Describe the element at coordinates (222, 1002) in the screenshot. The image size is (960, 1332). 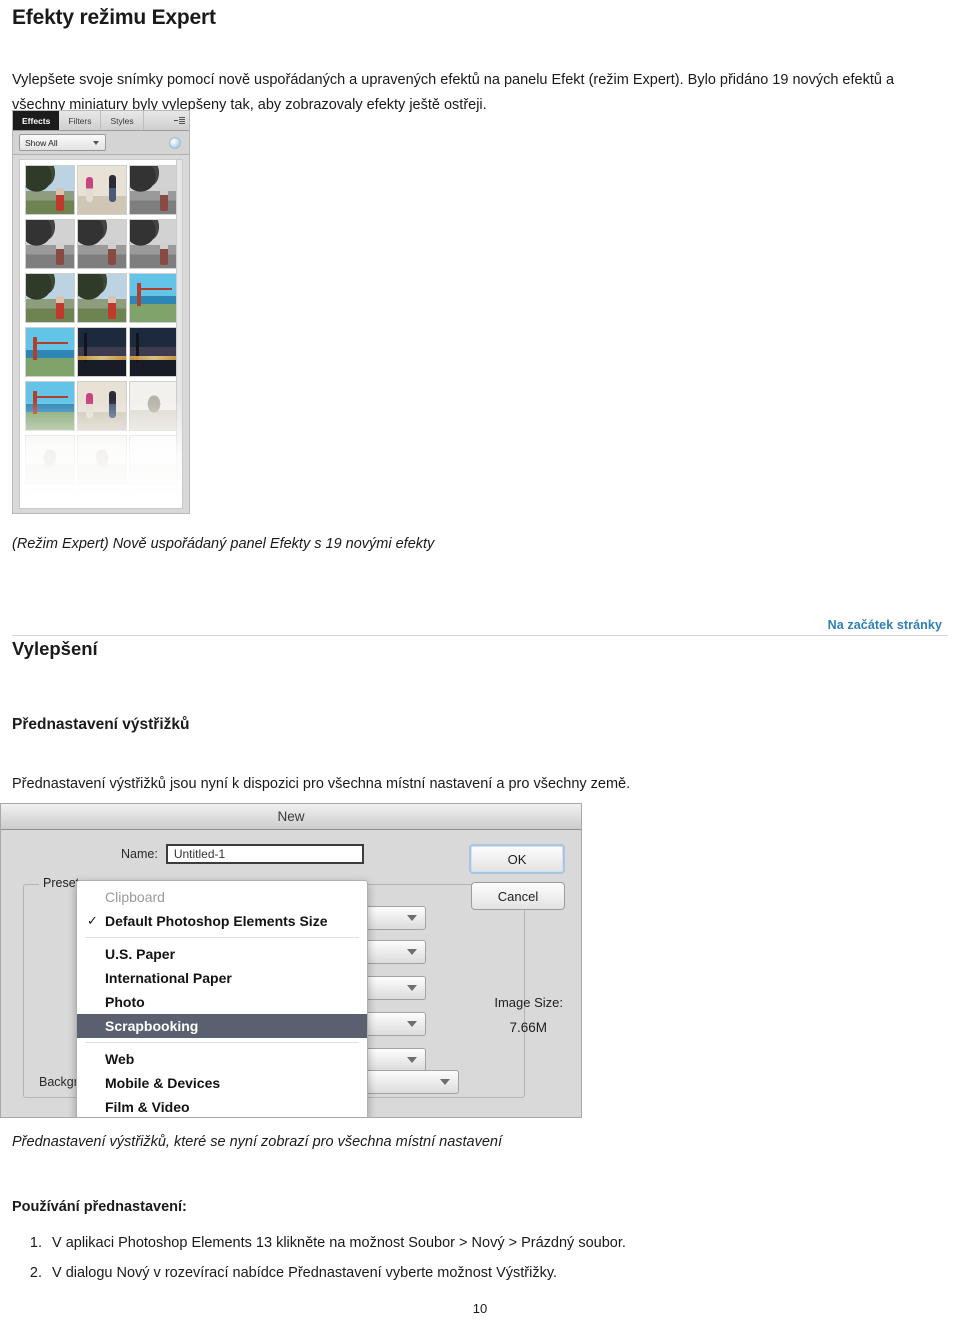
I see `menu-item-photo: Photo` at that location.